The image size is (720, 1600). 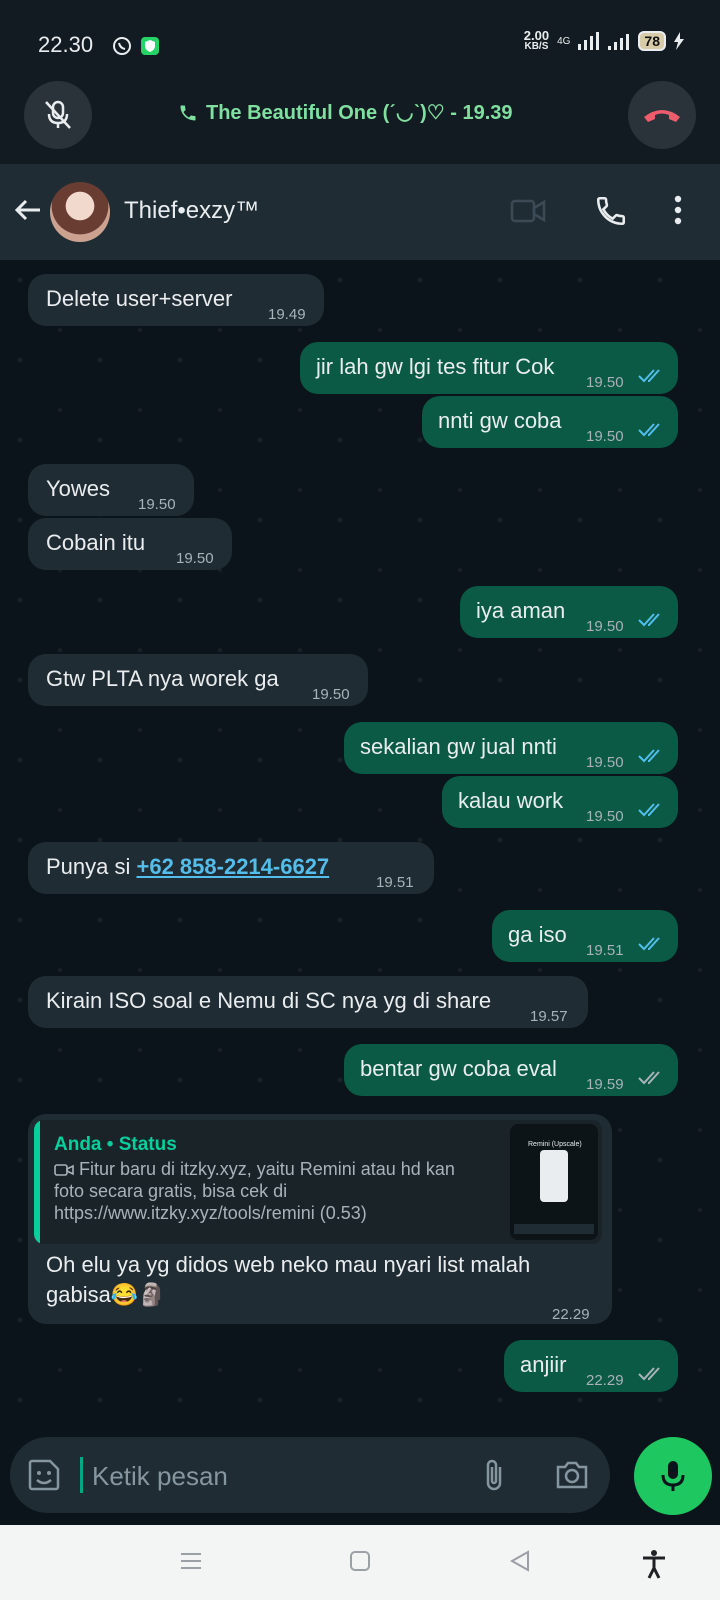 I want to click on thumbnail-phone, so click(x=554, y=1176).